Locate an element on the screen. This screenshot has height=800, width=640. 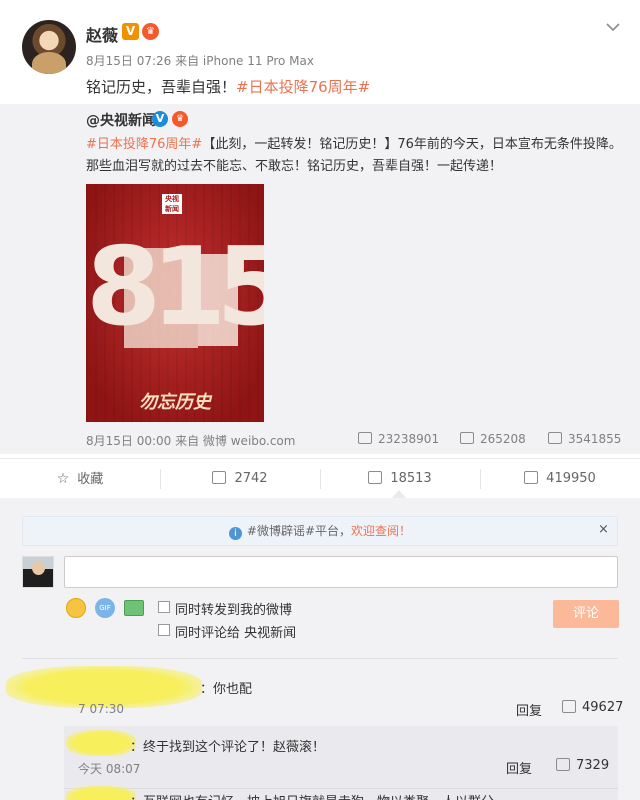
favorite-button: ☆ 收藏 is located at coordinates (80, 479).